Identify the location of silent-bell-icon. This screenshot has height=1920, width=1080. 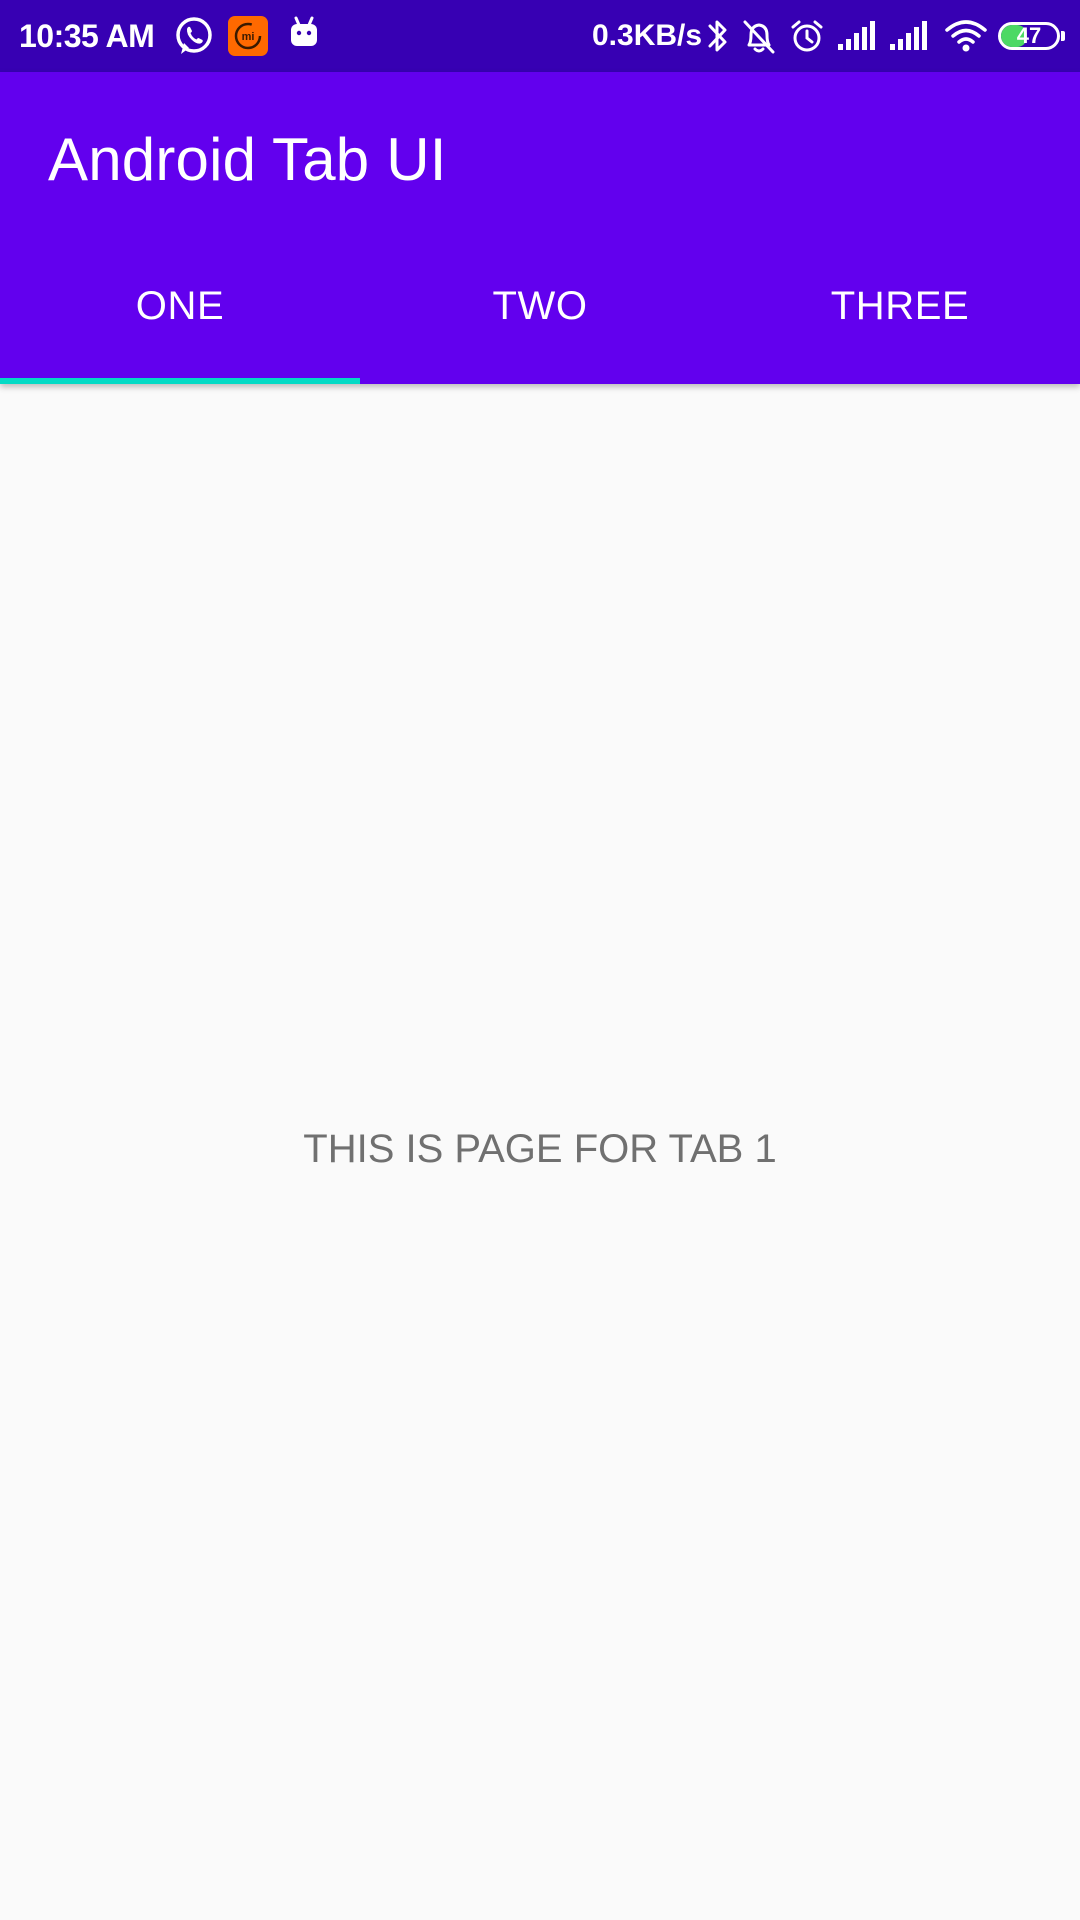
(759, 37).